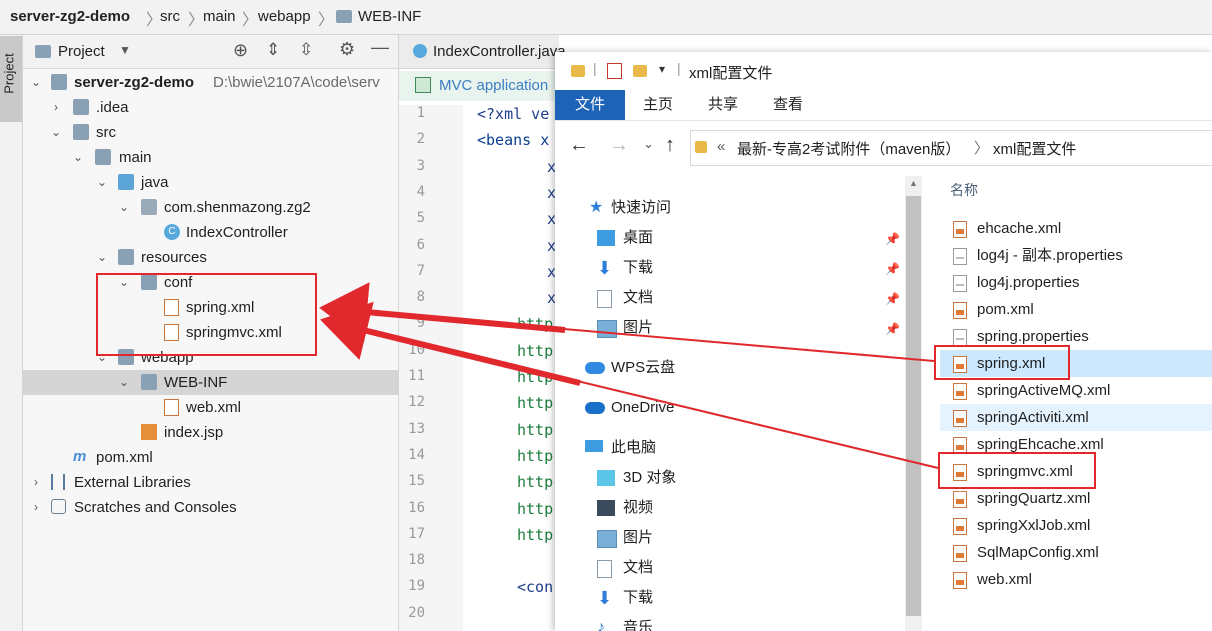 The image size is (1212, 631). Describe the element at coordinates (450, 343) in the screenshot. I see `arrow-to-springmvc` at that location.